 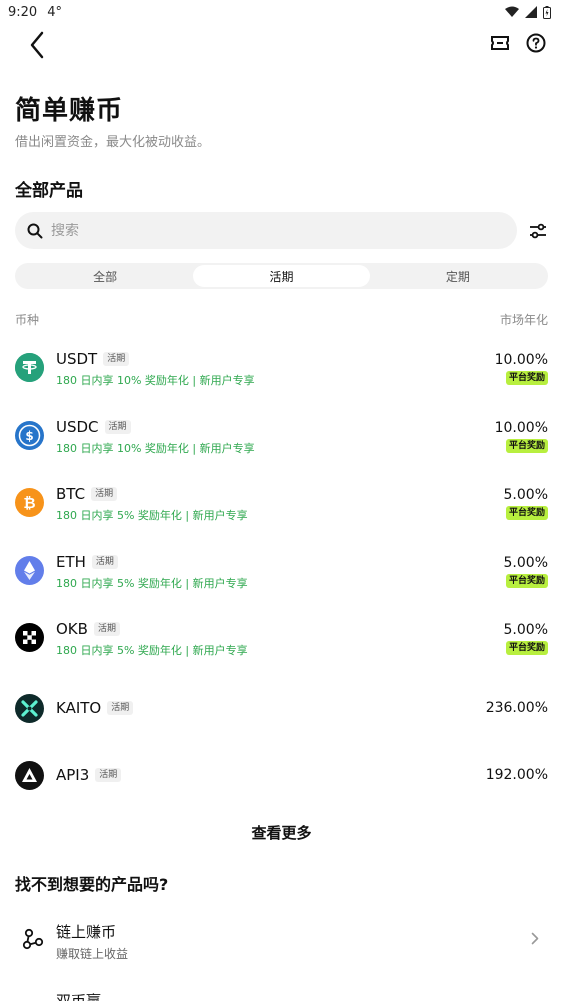 What do you see at coordinates (35, 230) in the screenshot?
I see `search-icon` at bounding box center [35, 230].